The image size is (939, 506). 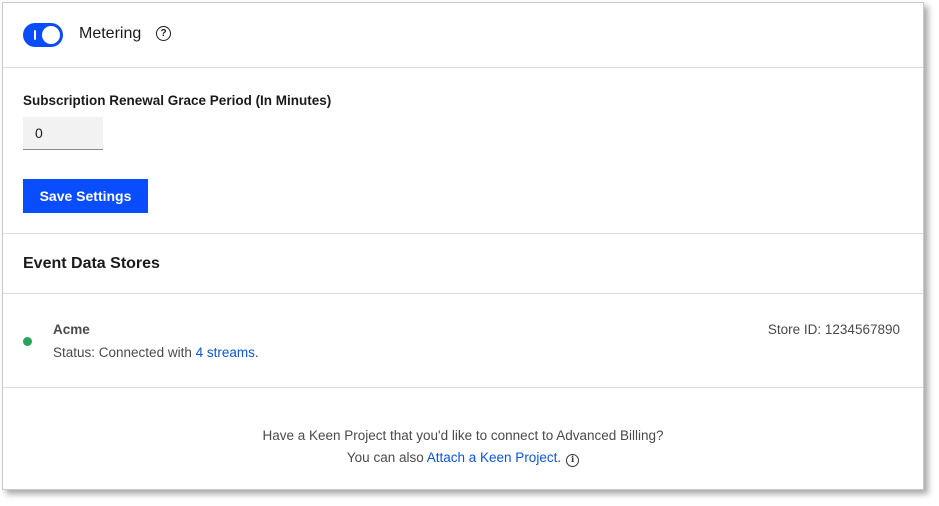 What do you see at coordinates (492, 457) in the screenshot?
I see `attach-keen-project-link: Attach a Keen Project` at bounding box center [492, 457].